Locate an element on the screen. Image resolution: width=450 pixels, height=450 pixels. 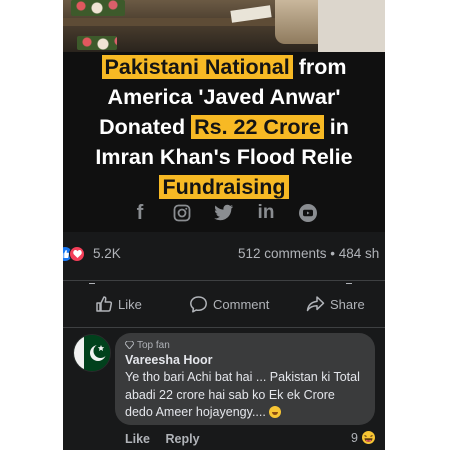
comments-shares-count: 512 comments • 484 sh is located at coordinates (308, 253).